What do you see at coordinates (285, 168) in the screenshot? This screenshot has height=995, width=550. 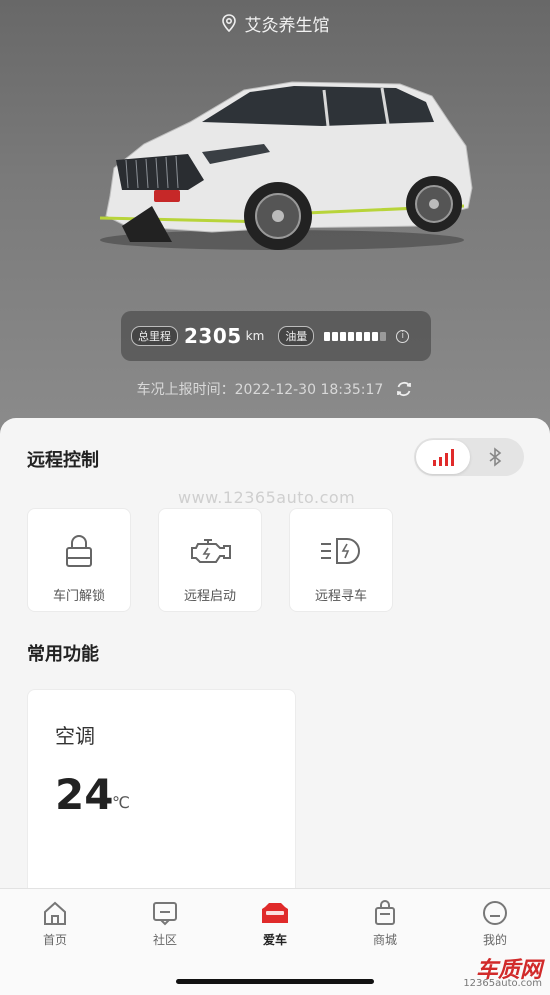 I see `car-image` at bounding box center [285, 168].